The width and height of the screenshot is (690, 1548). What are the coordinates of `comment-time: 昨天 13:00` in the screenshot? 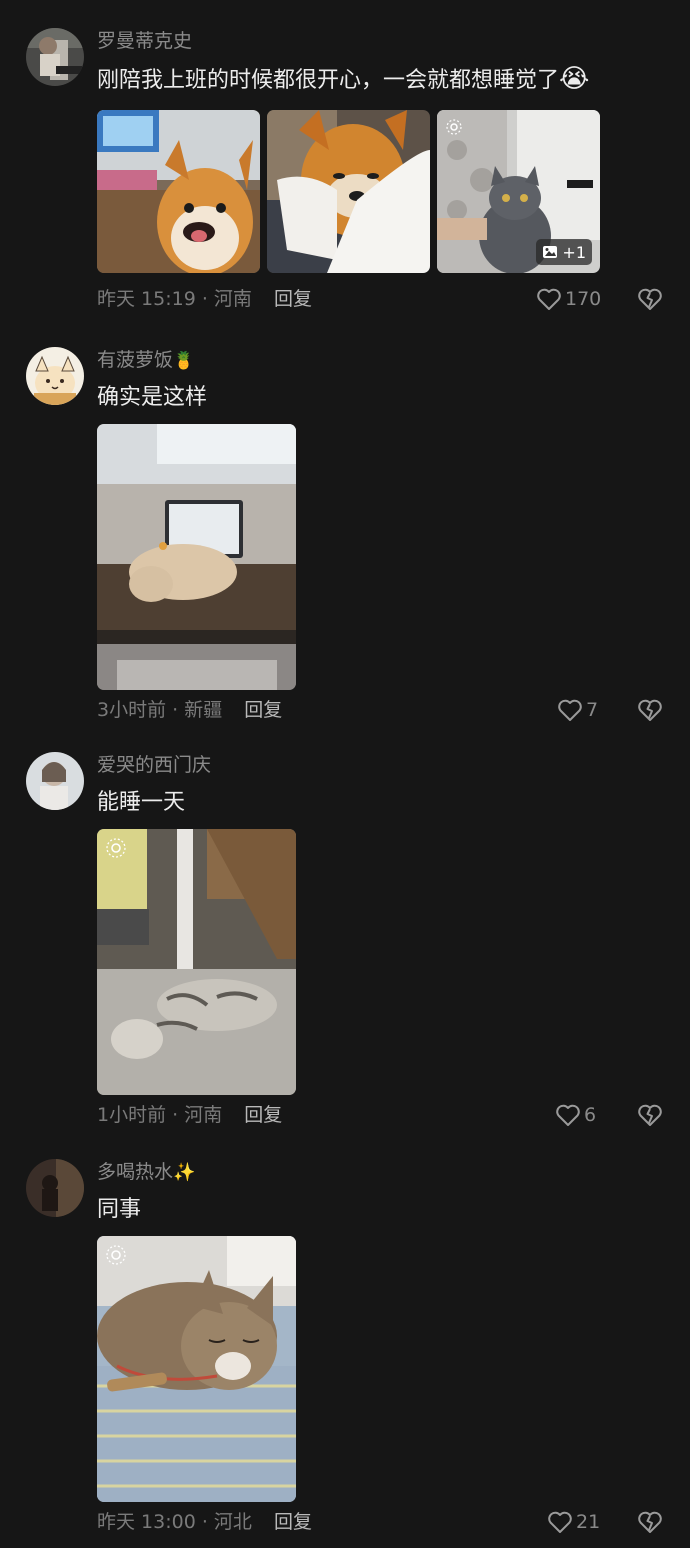 It's located at (146, 1522).